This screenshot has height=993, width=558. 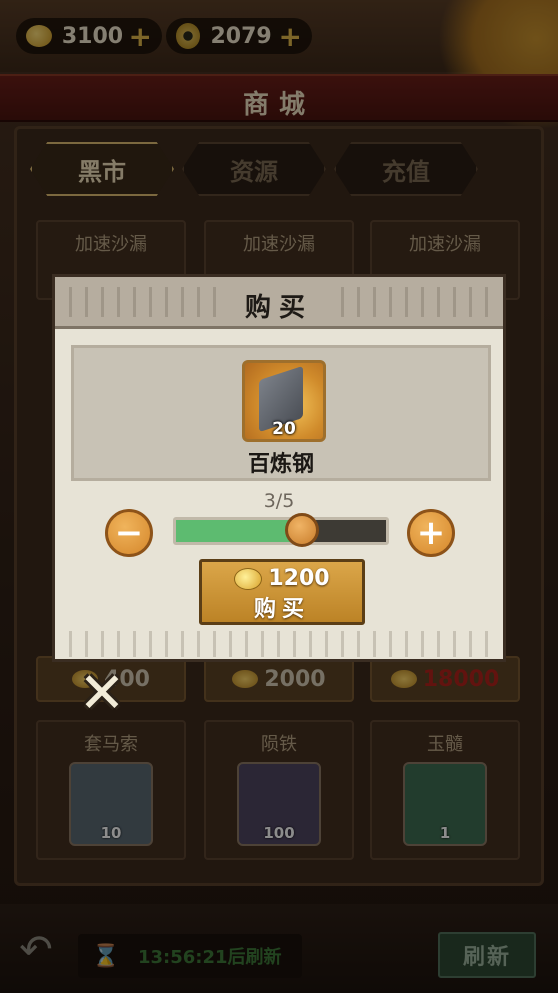 What do you see at coordinates (129, 533) in the screenshot?
I see `decrease-button: −` at bounding box center [129, 533].